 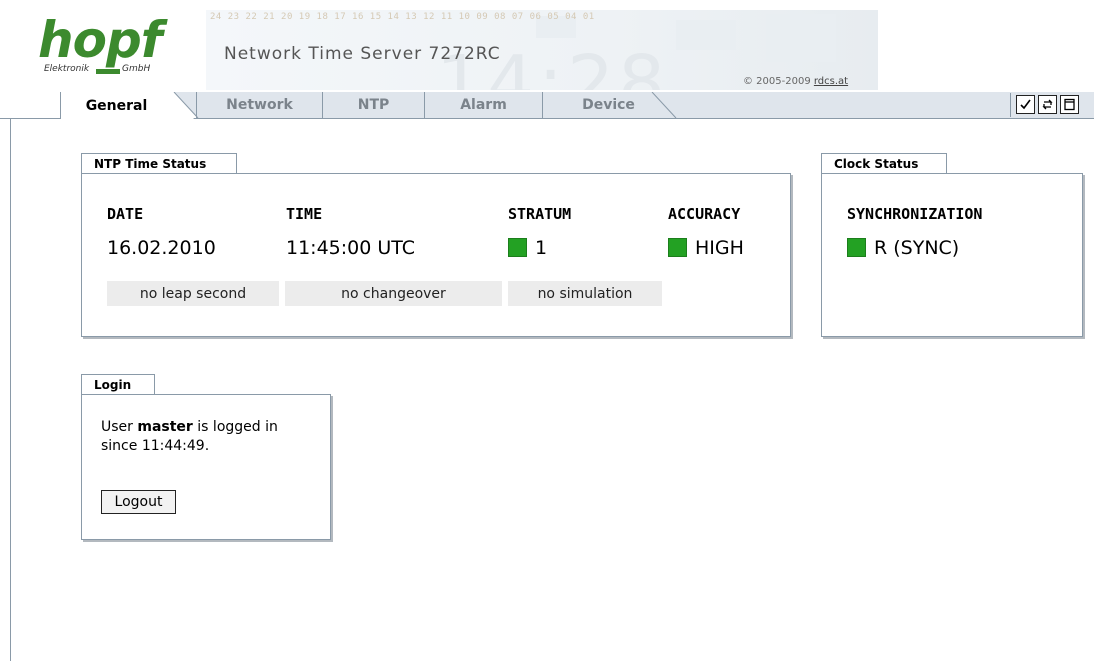 What do you see at coordinates (778, 81) in the screenshot?
I see `copyright-text: © 2005-2009` at bounding box center [778, 81].